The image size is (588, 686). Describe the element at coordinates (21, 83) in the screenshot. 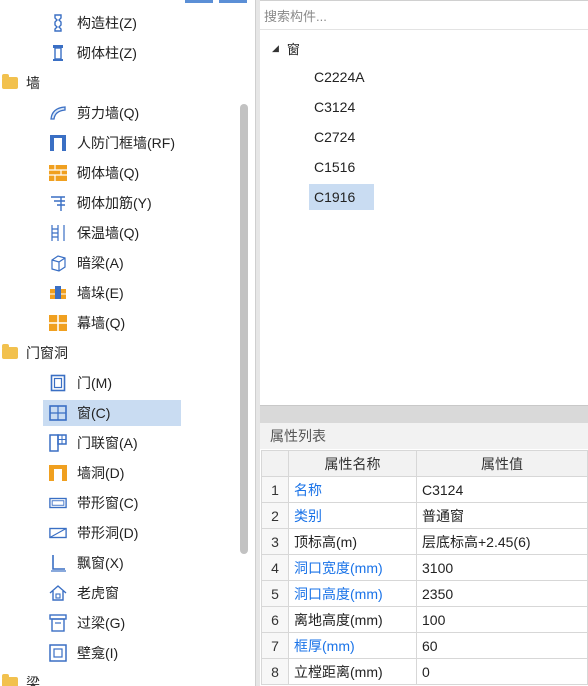

I see `tree-folder-wall: 墙` at that location.